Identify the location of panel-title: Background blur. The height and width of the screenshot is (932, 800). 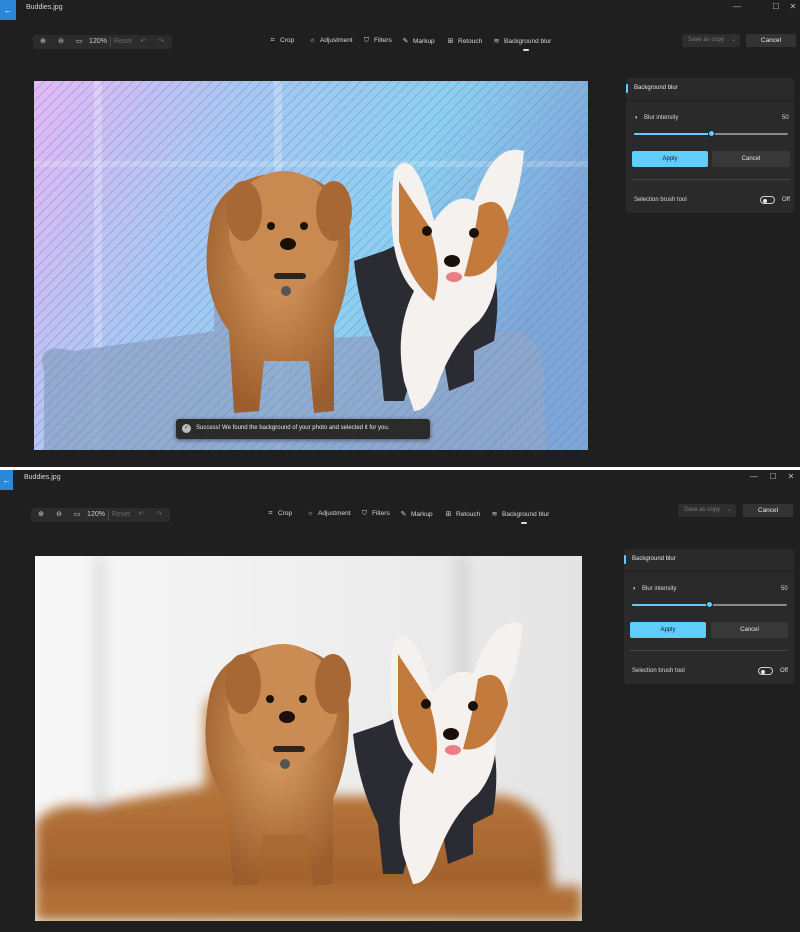
(654, 559).